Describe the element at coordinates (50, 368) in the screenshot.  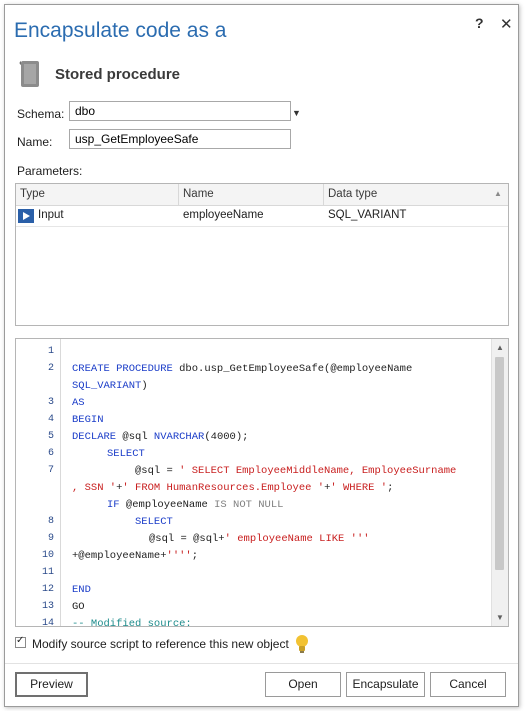
I see `line-number: 2` at that location.